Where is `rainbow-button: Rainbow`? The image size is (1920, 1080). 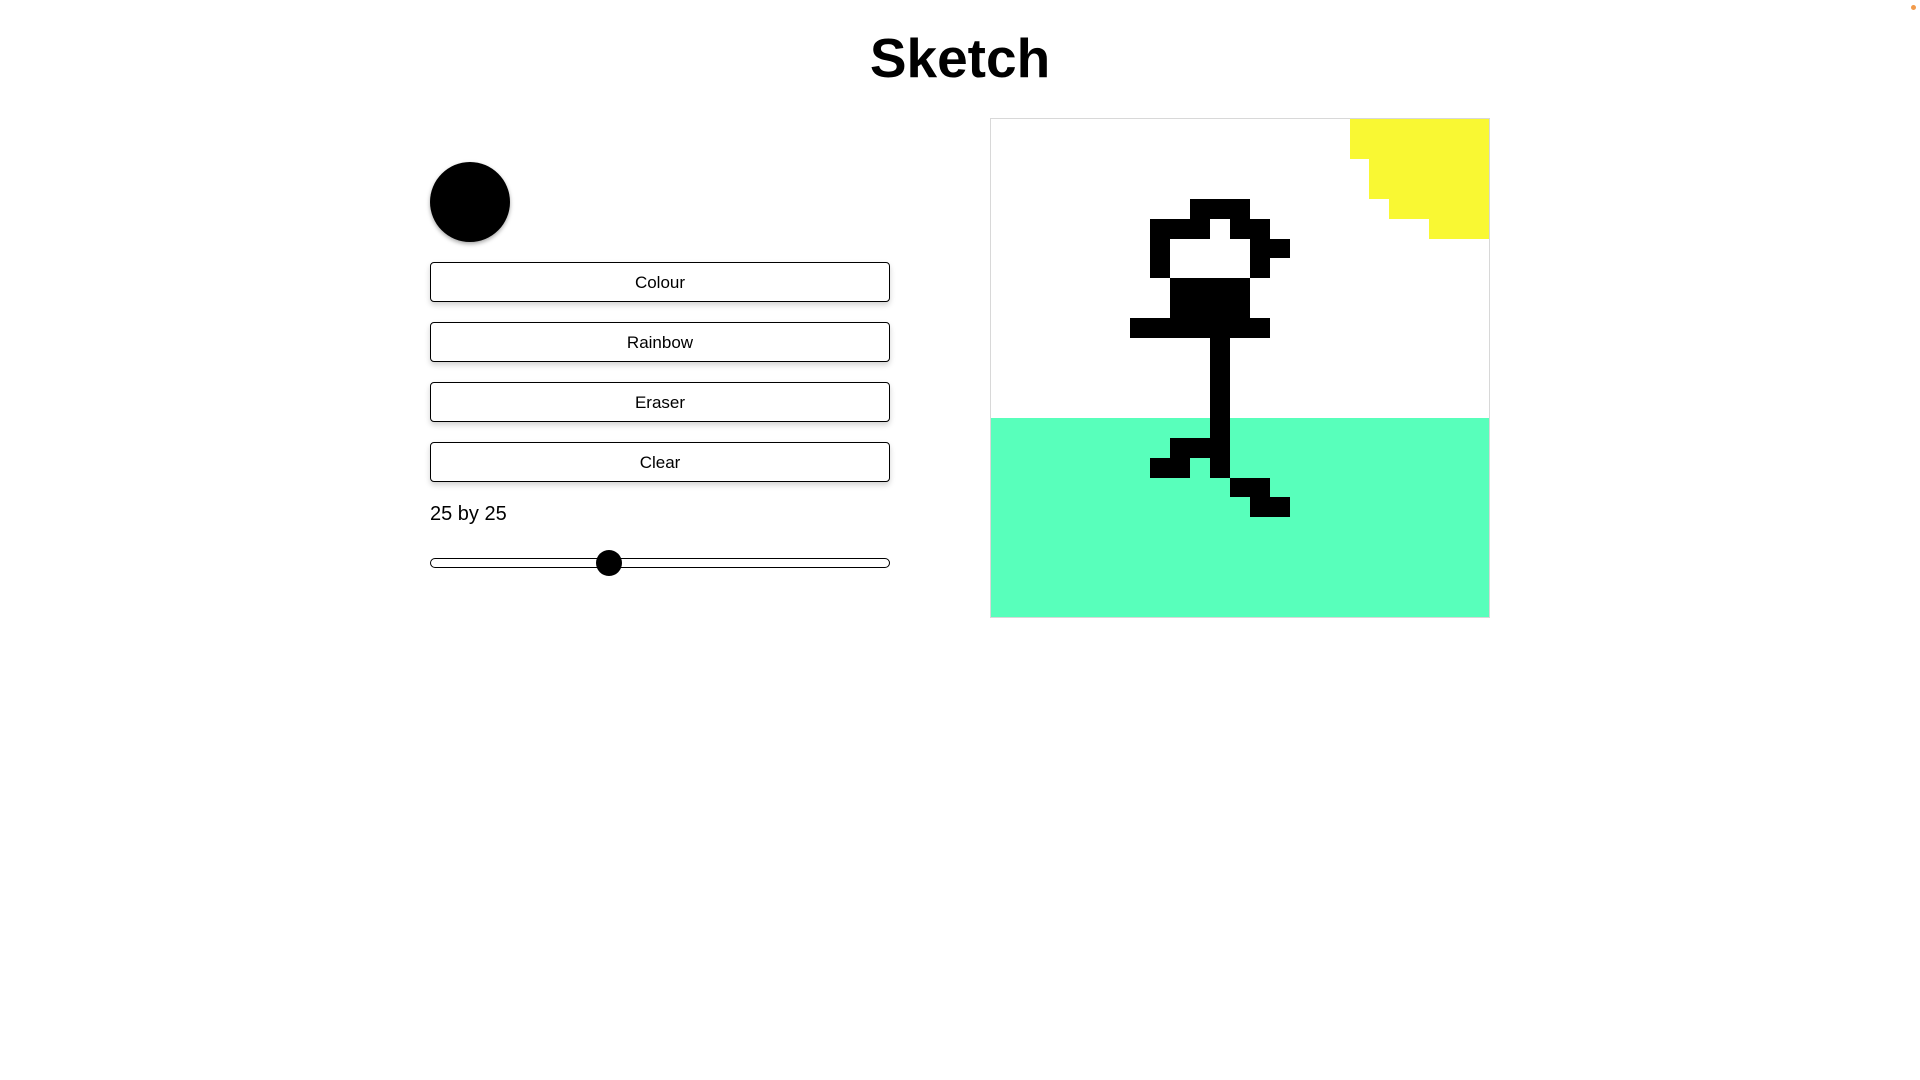 rainbow-button: Rainbow is located at coordinates (660, 342).